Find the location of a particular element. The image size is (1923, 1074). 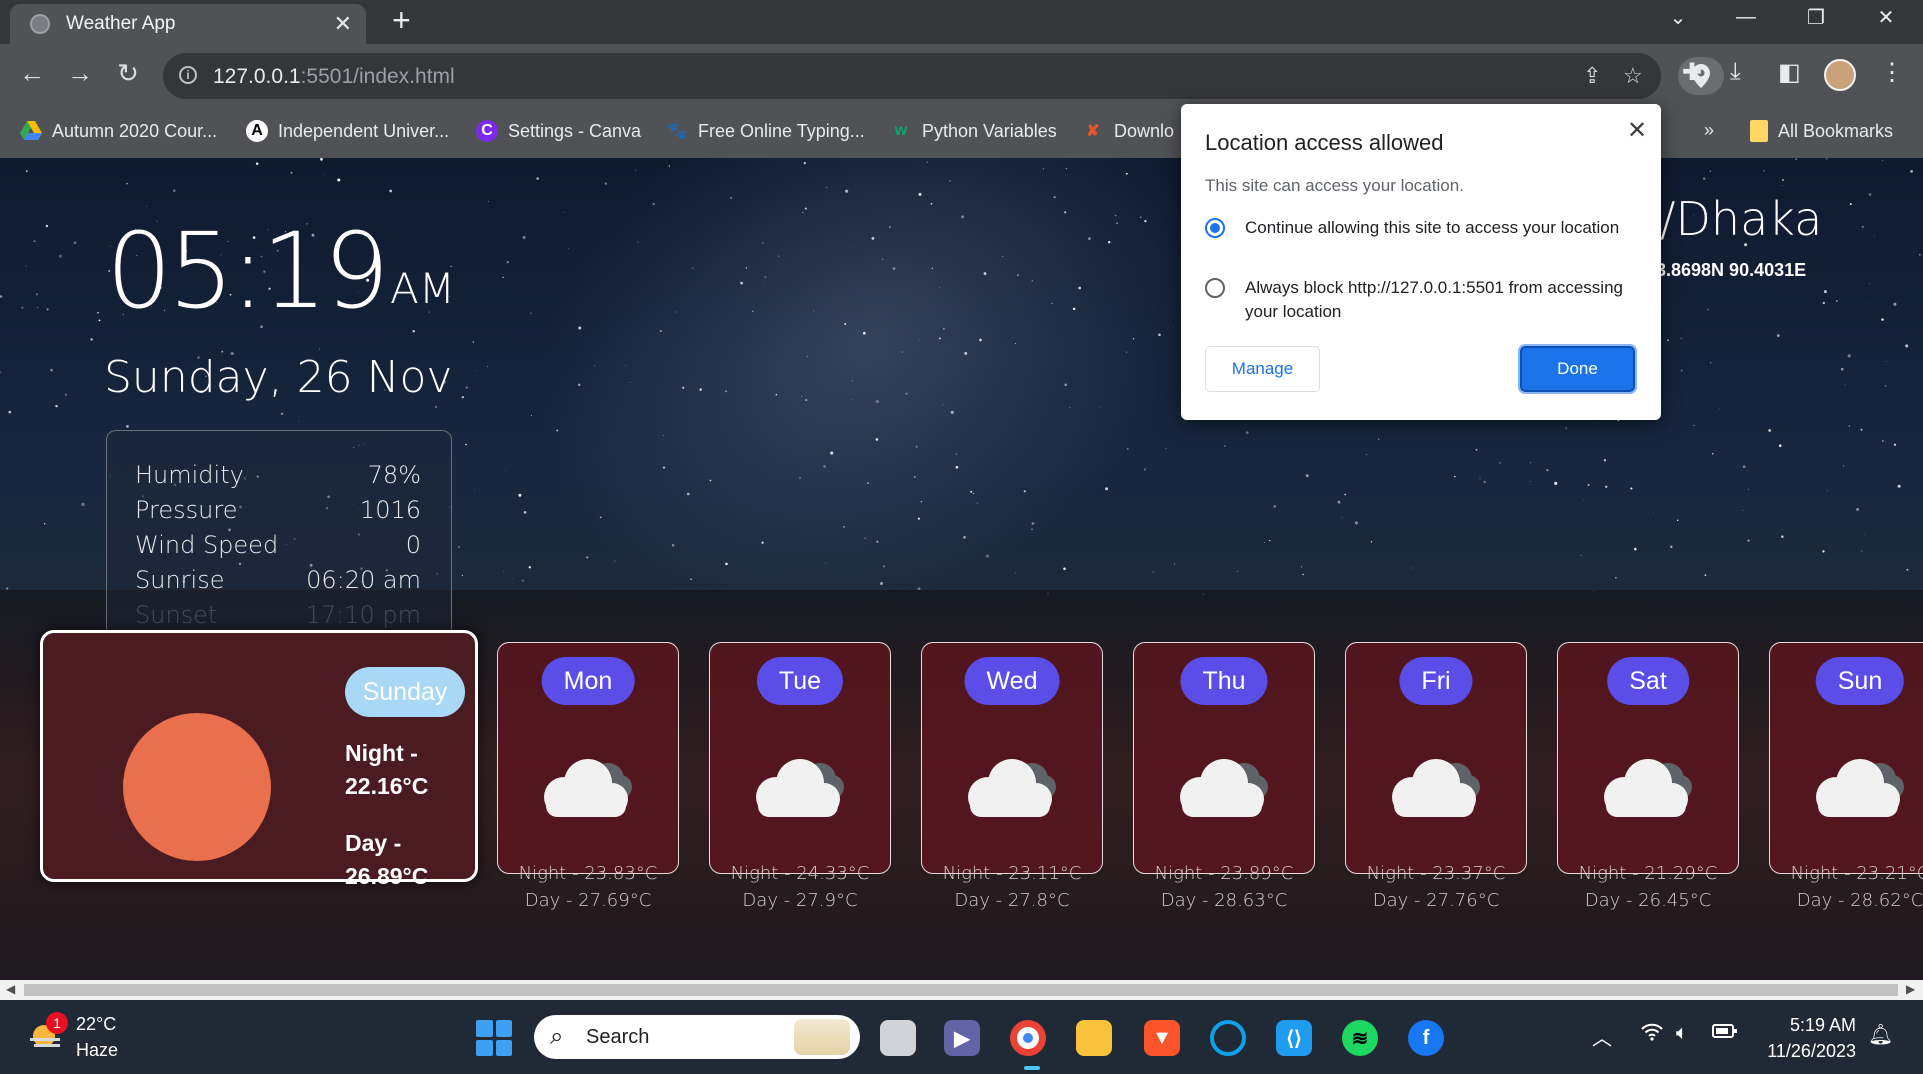

bookmark-label: Python Variables is located at coordinates (989, 130).